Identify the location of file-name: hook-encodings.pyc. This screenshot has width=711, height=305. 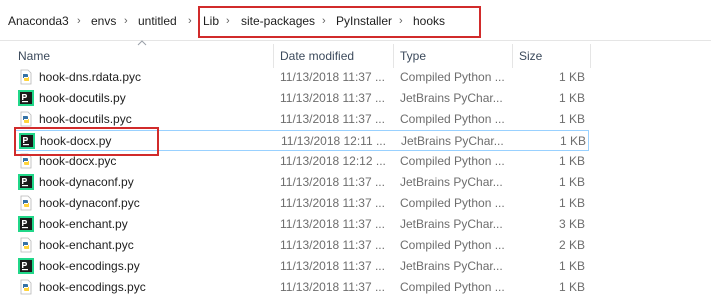
(92, 287).